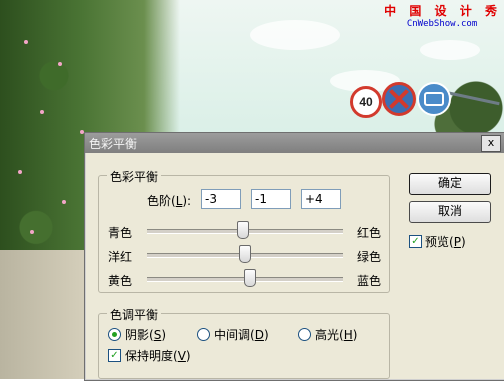  Describe the element at coordinates (45, 314) in the screenshot. I see `stone-wall` at that location.